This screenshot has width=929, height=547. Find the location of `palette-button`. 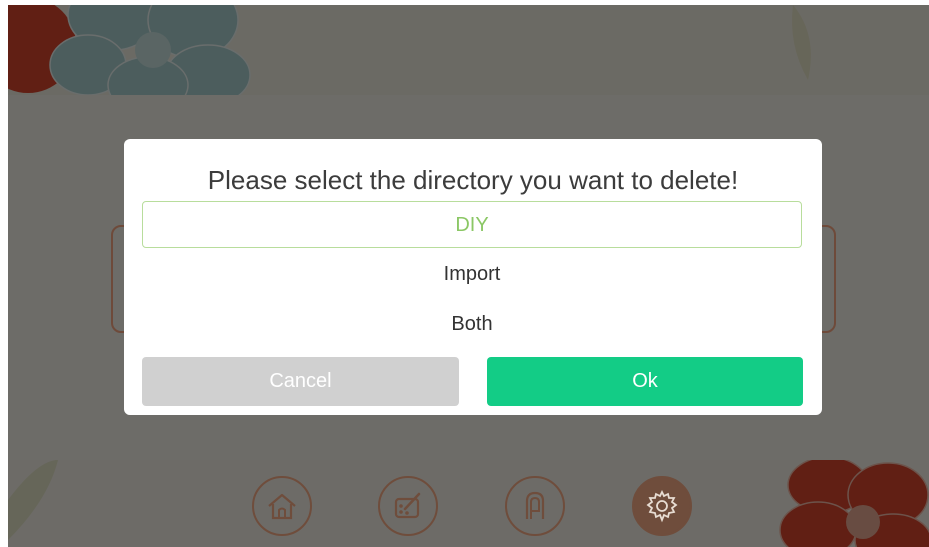

palette-button is located at coordinates (408, 506).